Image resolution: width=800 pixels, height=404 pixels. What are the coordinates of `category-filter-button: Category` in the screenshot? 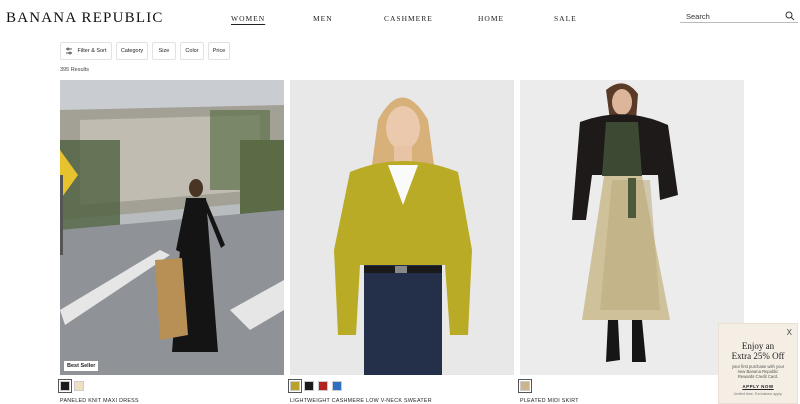 It's located at (132, 51).